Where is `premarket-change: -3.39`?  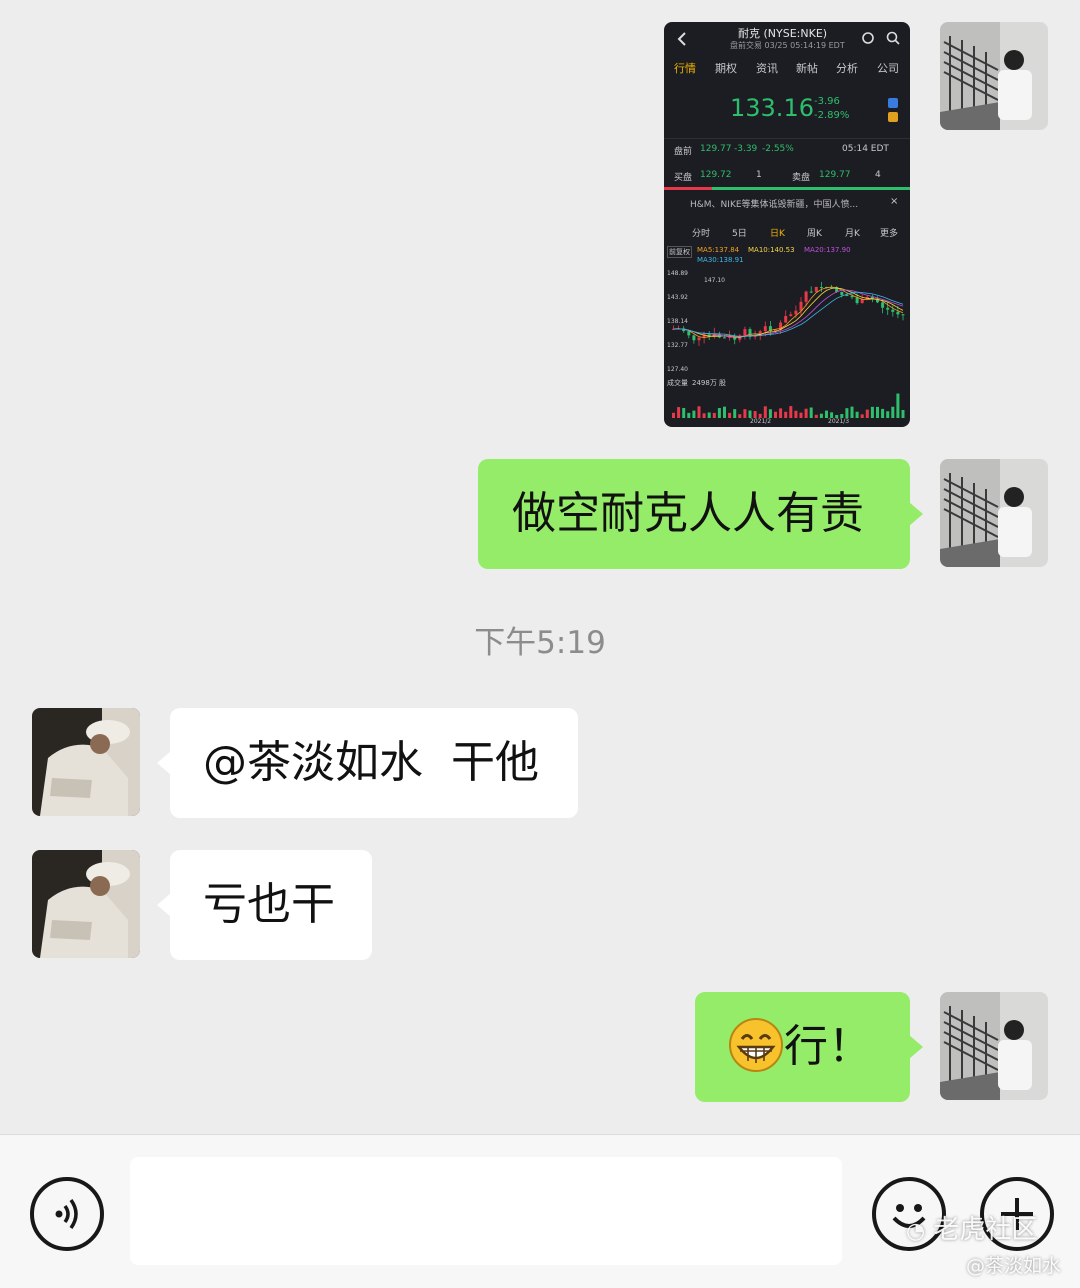 premarket-change: -3.39 is located at coordinates (746, 149).